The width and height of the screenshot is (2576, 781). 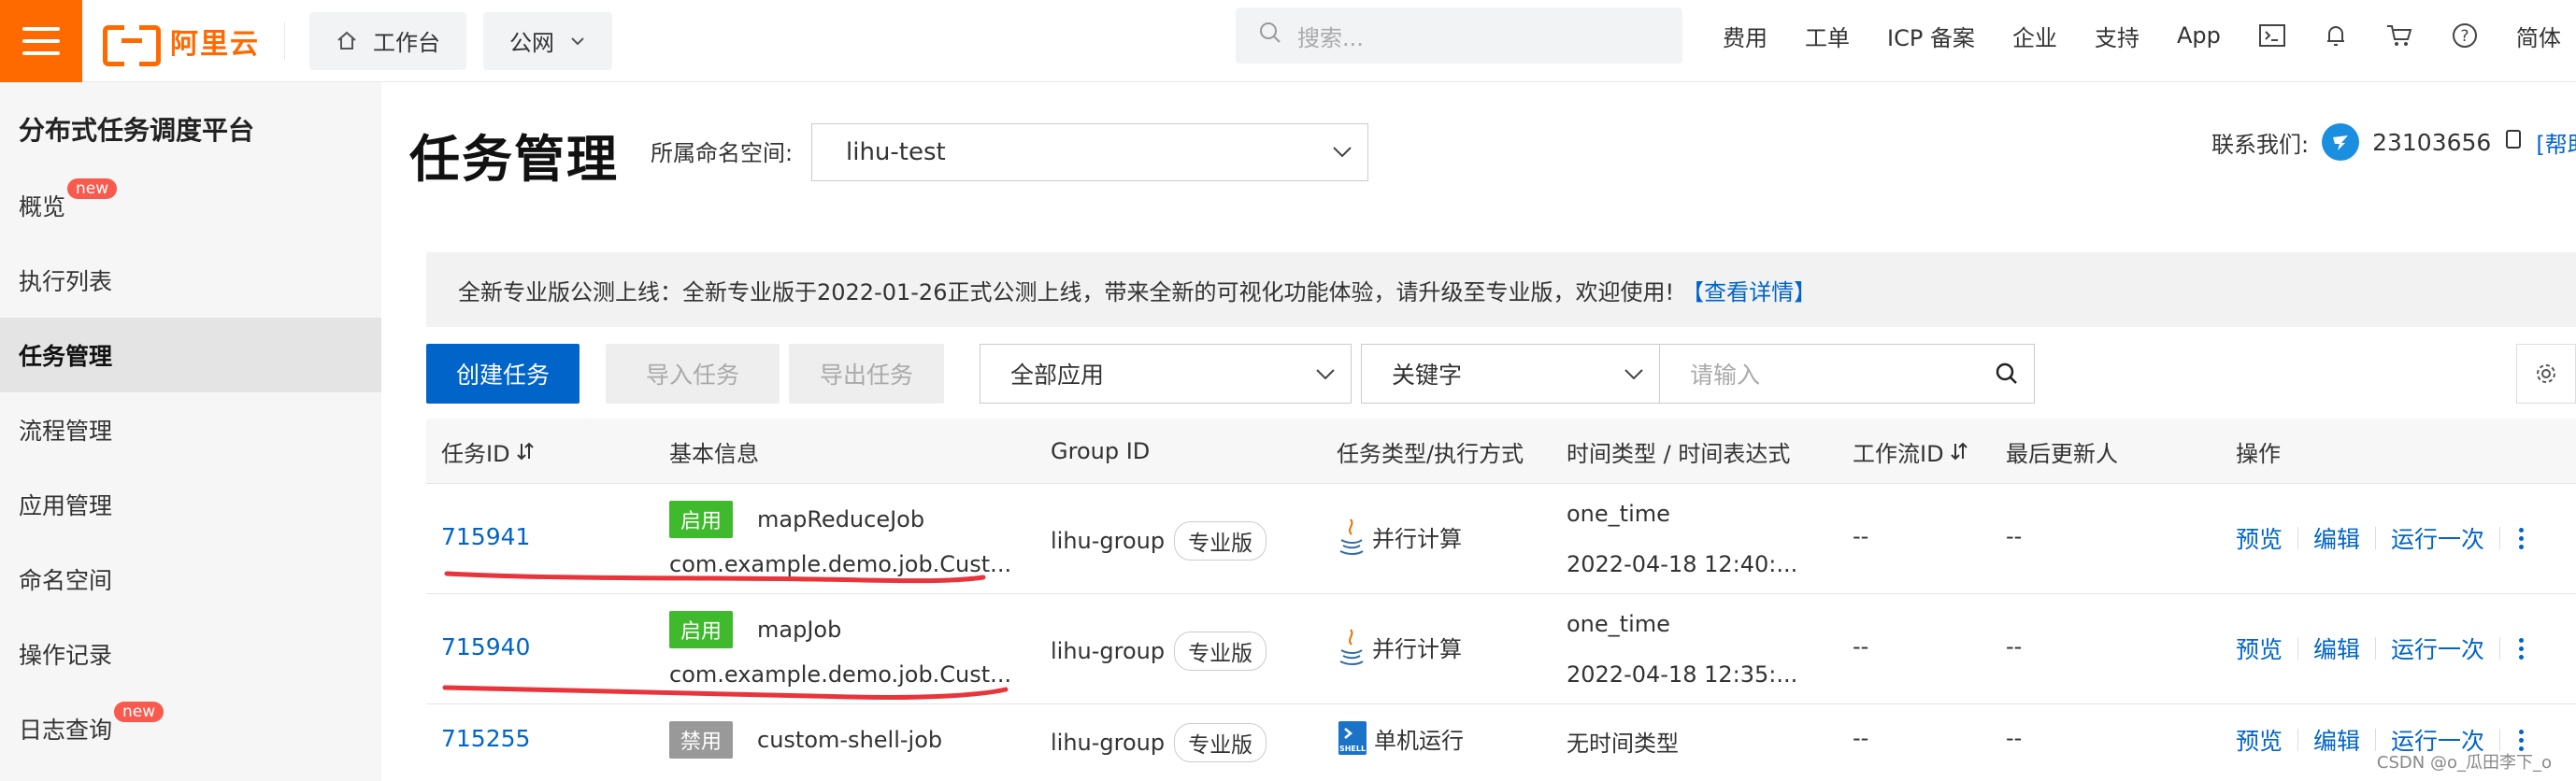 What do you see at coordinates (1351, 647) in the screenshot?
I see `java-icon` at bounding box center [1351, 647].